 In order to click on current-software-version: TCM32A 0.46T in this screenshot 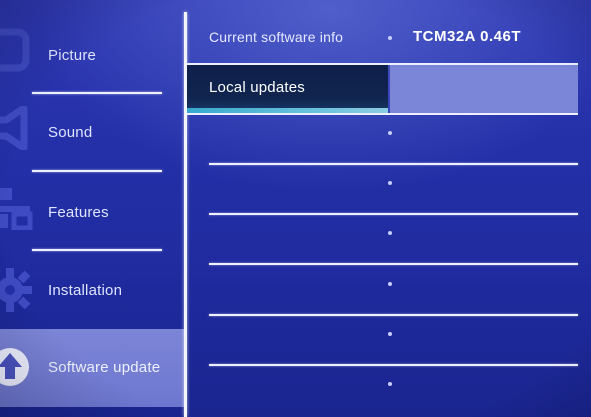, I will do `click(467, 36)`.